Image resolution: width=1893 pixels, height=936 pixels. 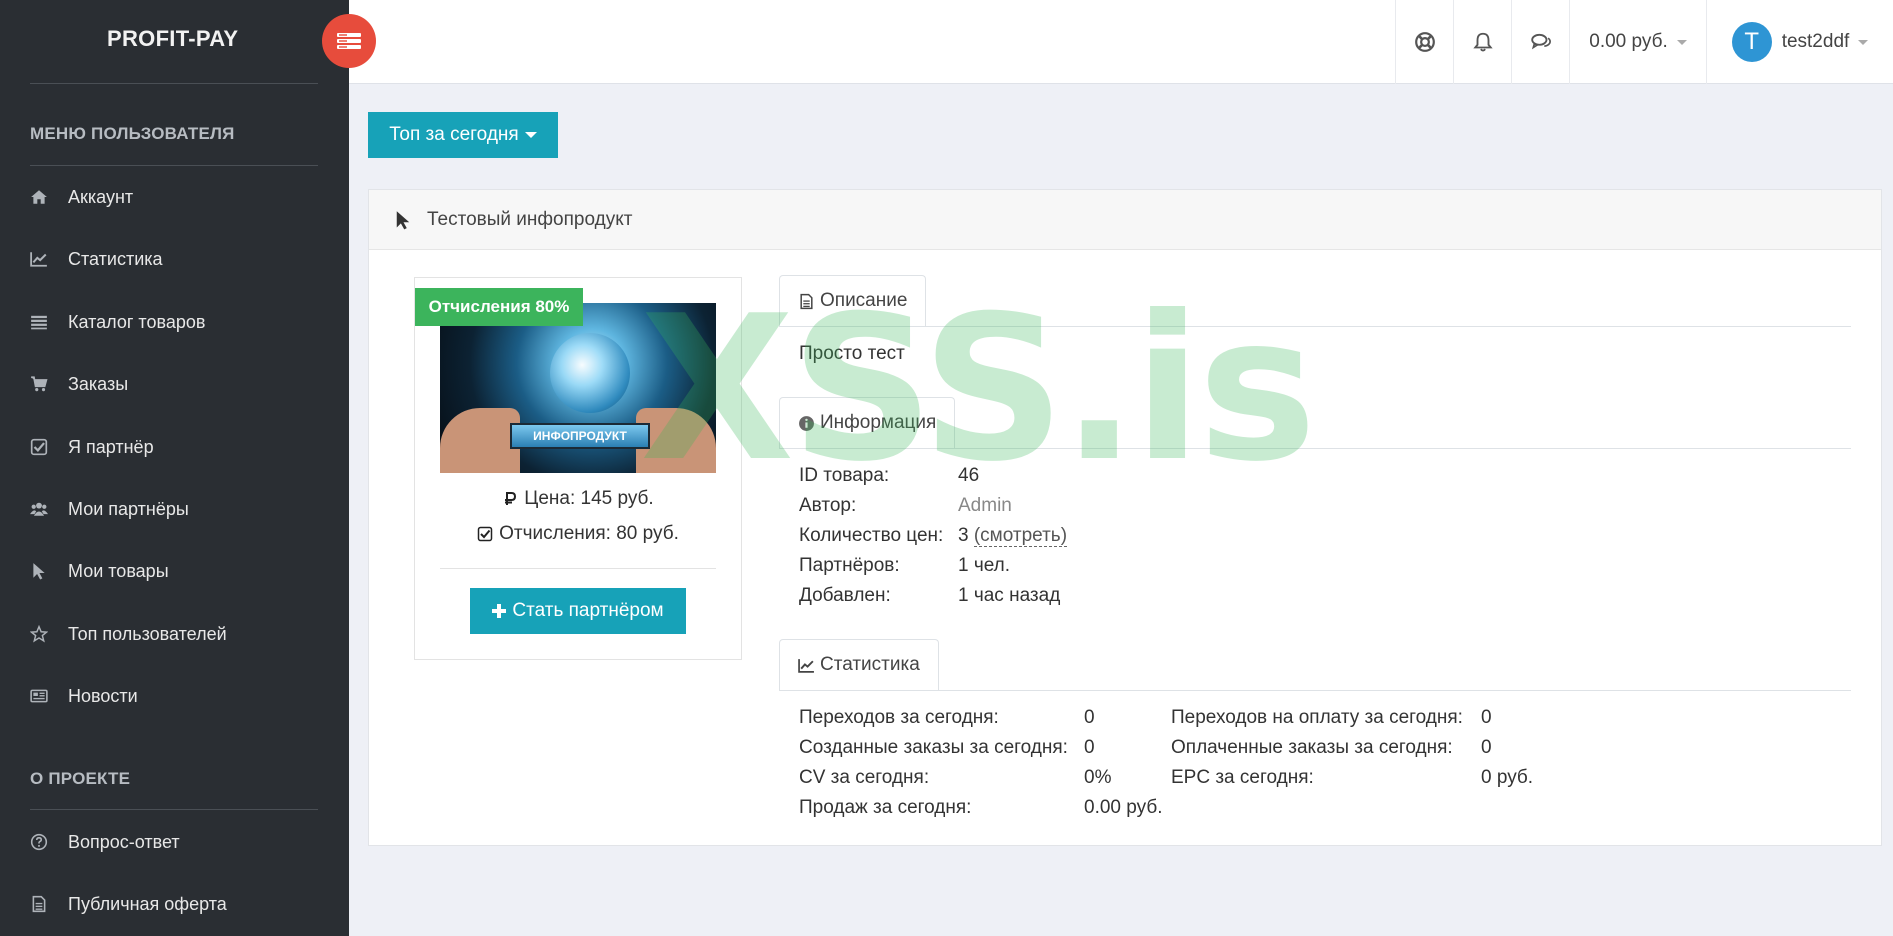 I want to click on sidebar-item-label: Мои партнёры, so click(x=128, y=508).